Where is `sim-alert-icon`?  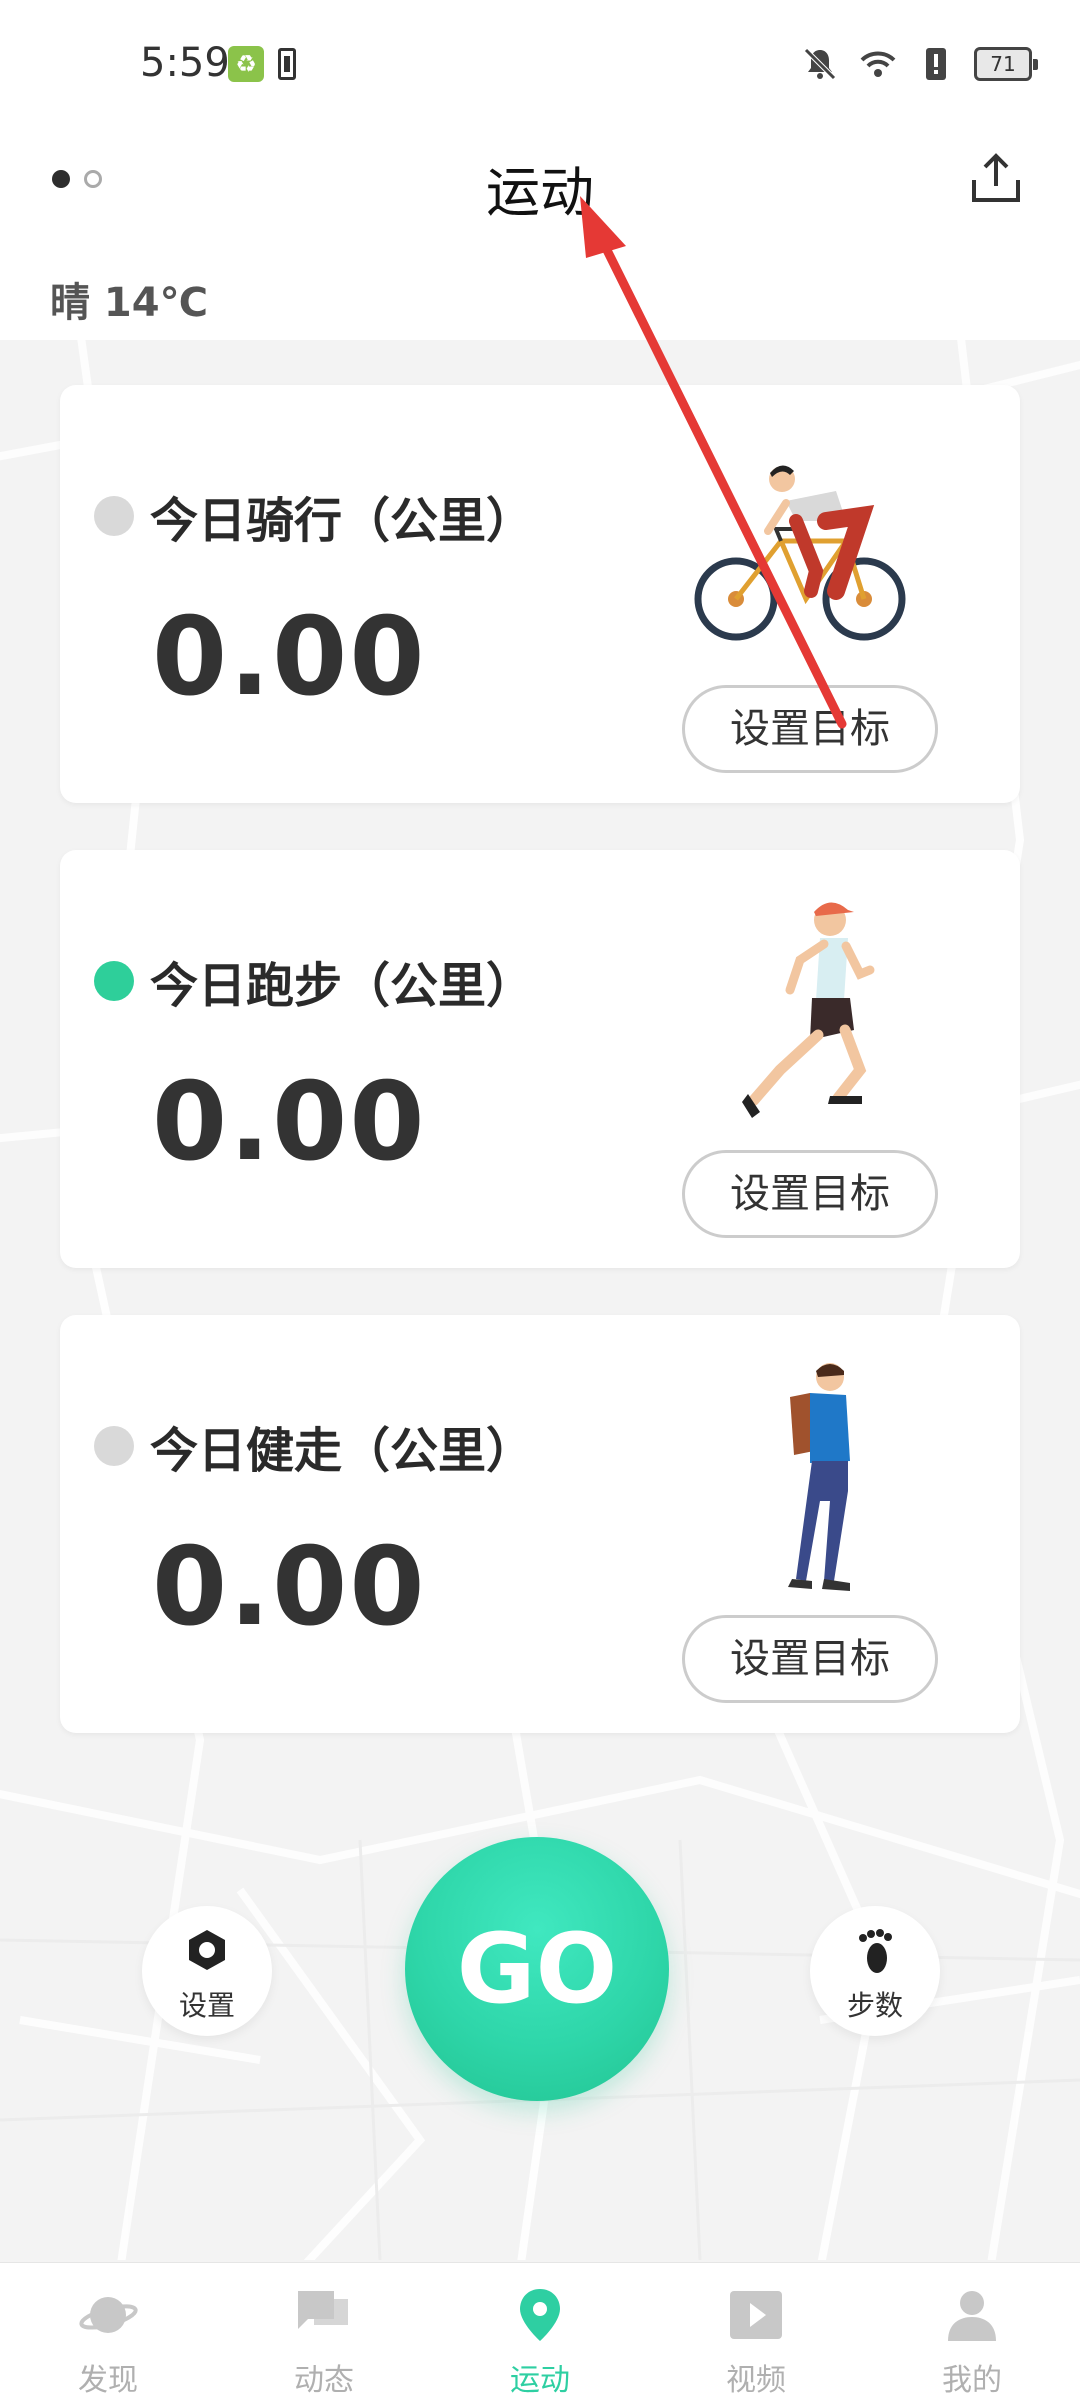
sim-alert-icon is located at coordinates (287, 64).